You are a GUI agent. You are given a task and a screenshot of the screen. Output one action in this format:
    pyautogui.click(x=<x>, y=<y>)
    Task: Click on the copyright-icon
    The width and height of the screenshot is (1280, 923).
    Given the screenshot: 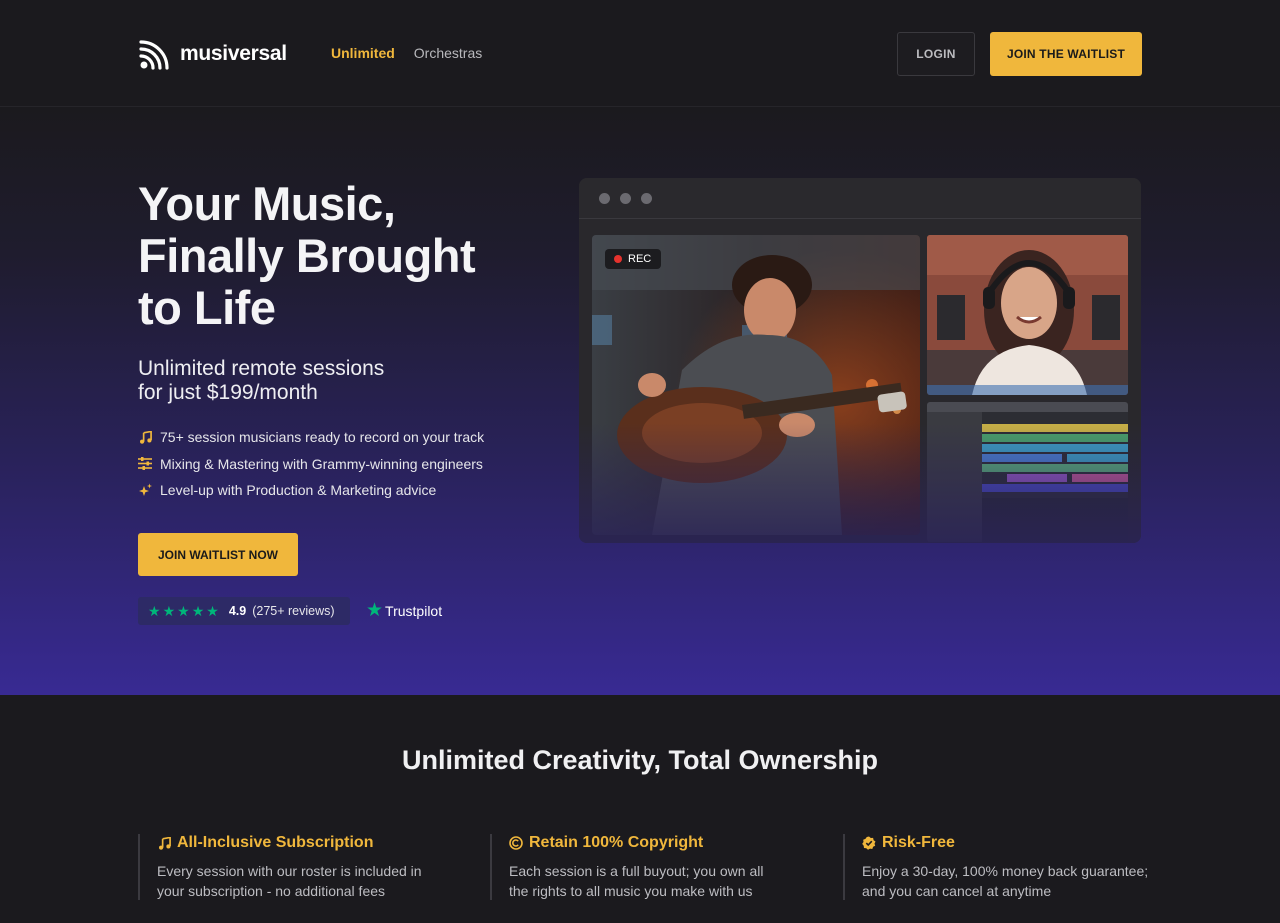 What is the action you would take?
    pyautogui.click(x=516, y=843)
    